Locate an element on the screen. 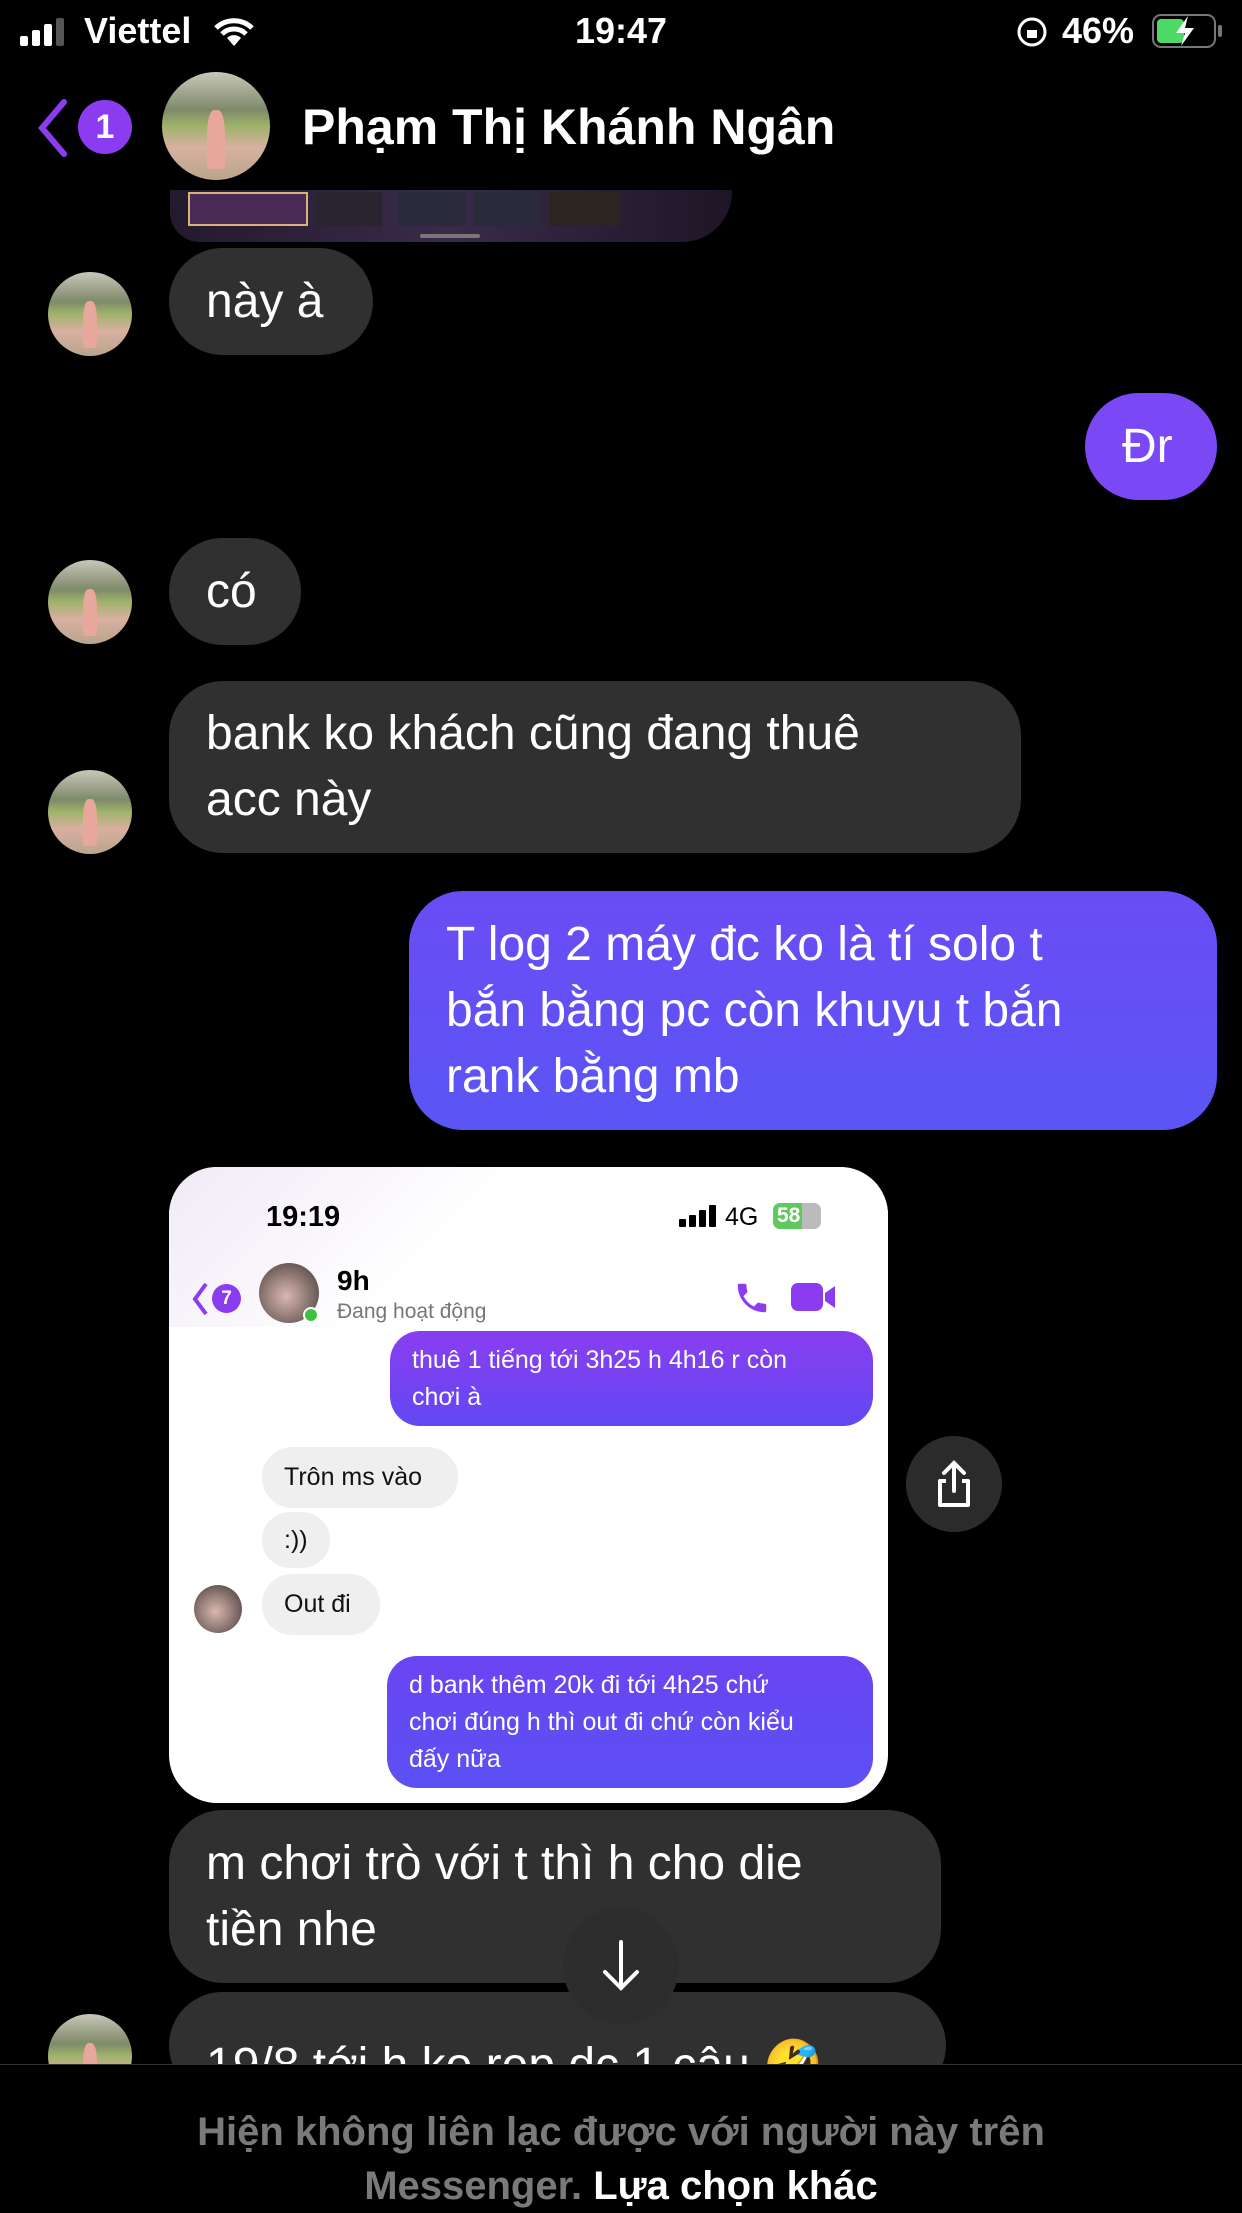 This screenshot has height=2213, width=1242. shot-sender-avatar is located at coordinates (218, 1609).